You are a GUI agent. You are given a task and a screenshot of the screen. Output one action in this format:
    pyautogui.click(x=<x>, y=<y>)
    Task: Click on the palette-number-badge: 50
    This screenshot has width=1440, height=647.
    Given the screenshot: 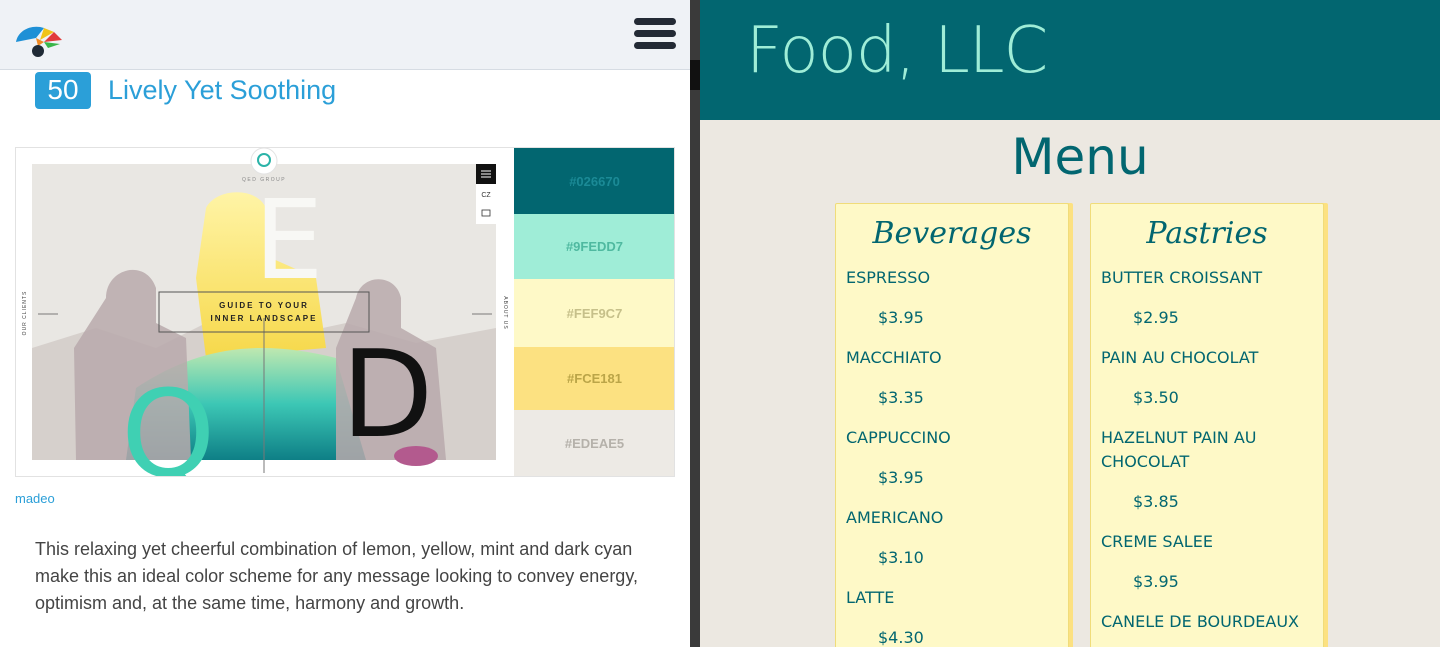 What is the action you would take?
    pyautogui.click(x=63, y=90)
    